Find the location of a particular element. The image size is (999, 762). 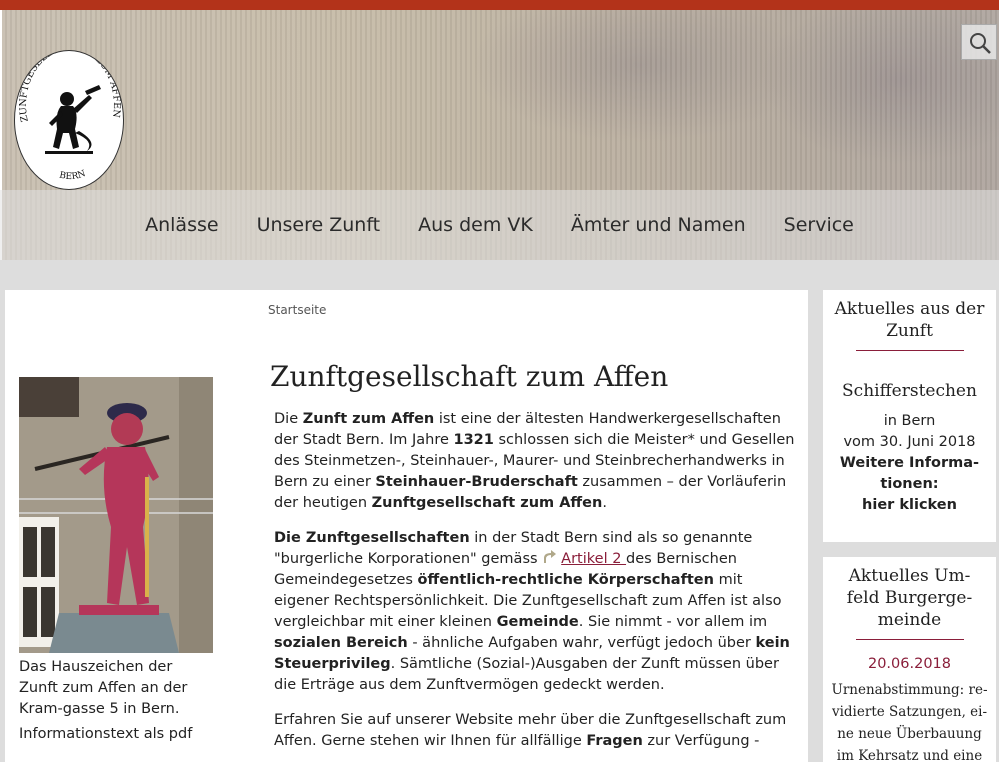

nav-item-anlaesse: Anlässe is located at coordinates (181, 225).